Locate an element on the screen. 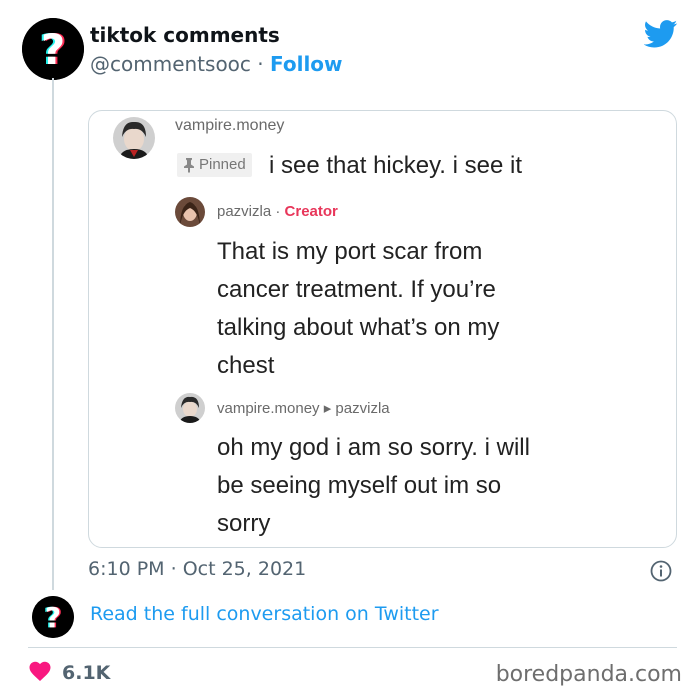 This screenshot has width=700, height=700. comment-text: i see that hickey. i see it is located at coordinates (396, 165).